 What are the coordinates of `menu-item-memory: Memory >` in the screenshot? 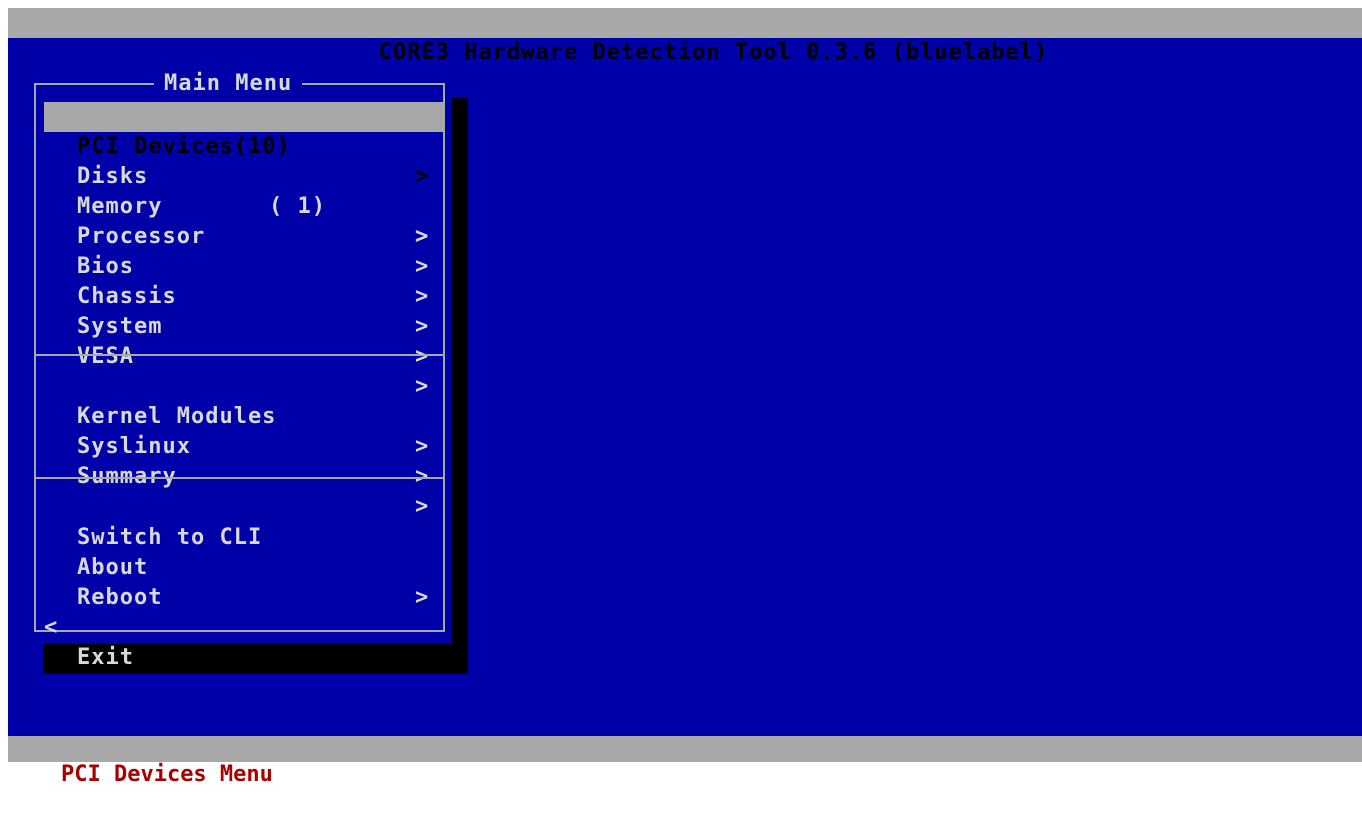 It's located at (243, 205).